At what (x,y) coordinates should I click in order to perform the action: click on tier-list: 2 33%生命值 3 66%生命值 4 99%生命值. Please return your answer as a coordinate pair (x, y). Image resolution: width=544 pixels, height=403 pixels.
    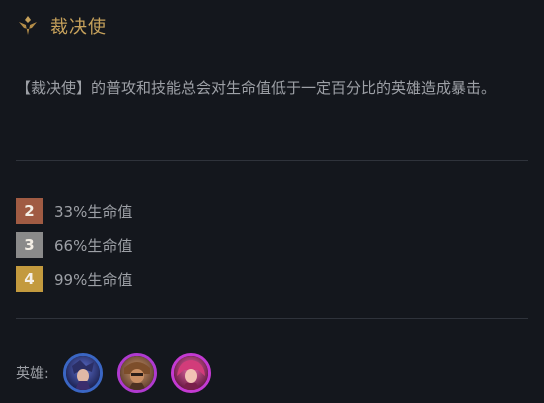
    Looking at the image, I should click on (74, 245).